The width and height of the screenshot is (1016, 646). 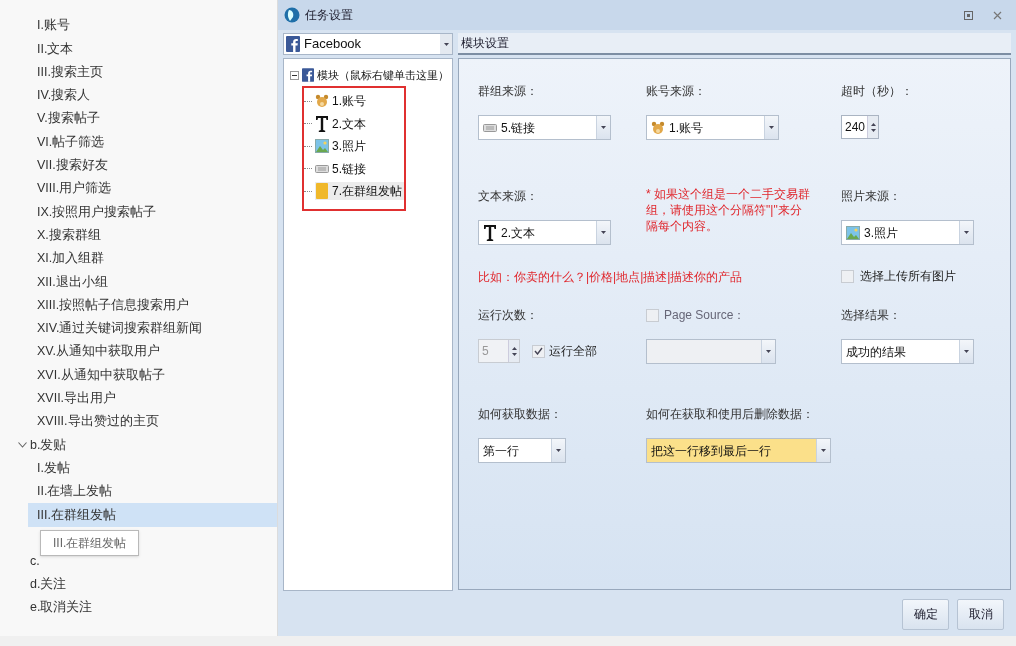 I want to click on chevron-down-icon, so click(x=22, y=445).